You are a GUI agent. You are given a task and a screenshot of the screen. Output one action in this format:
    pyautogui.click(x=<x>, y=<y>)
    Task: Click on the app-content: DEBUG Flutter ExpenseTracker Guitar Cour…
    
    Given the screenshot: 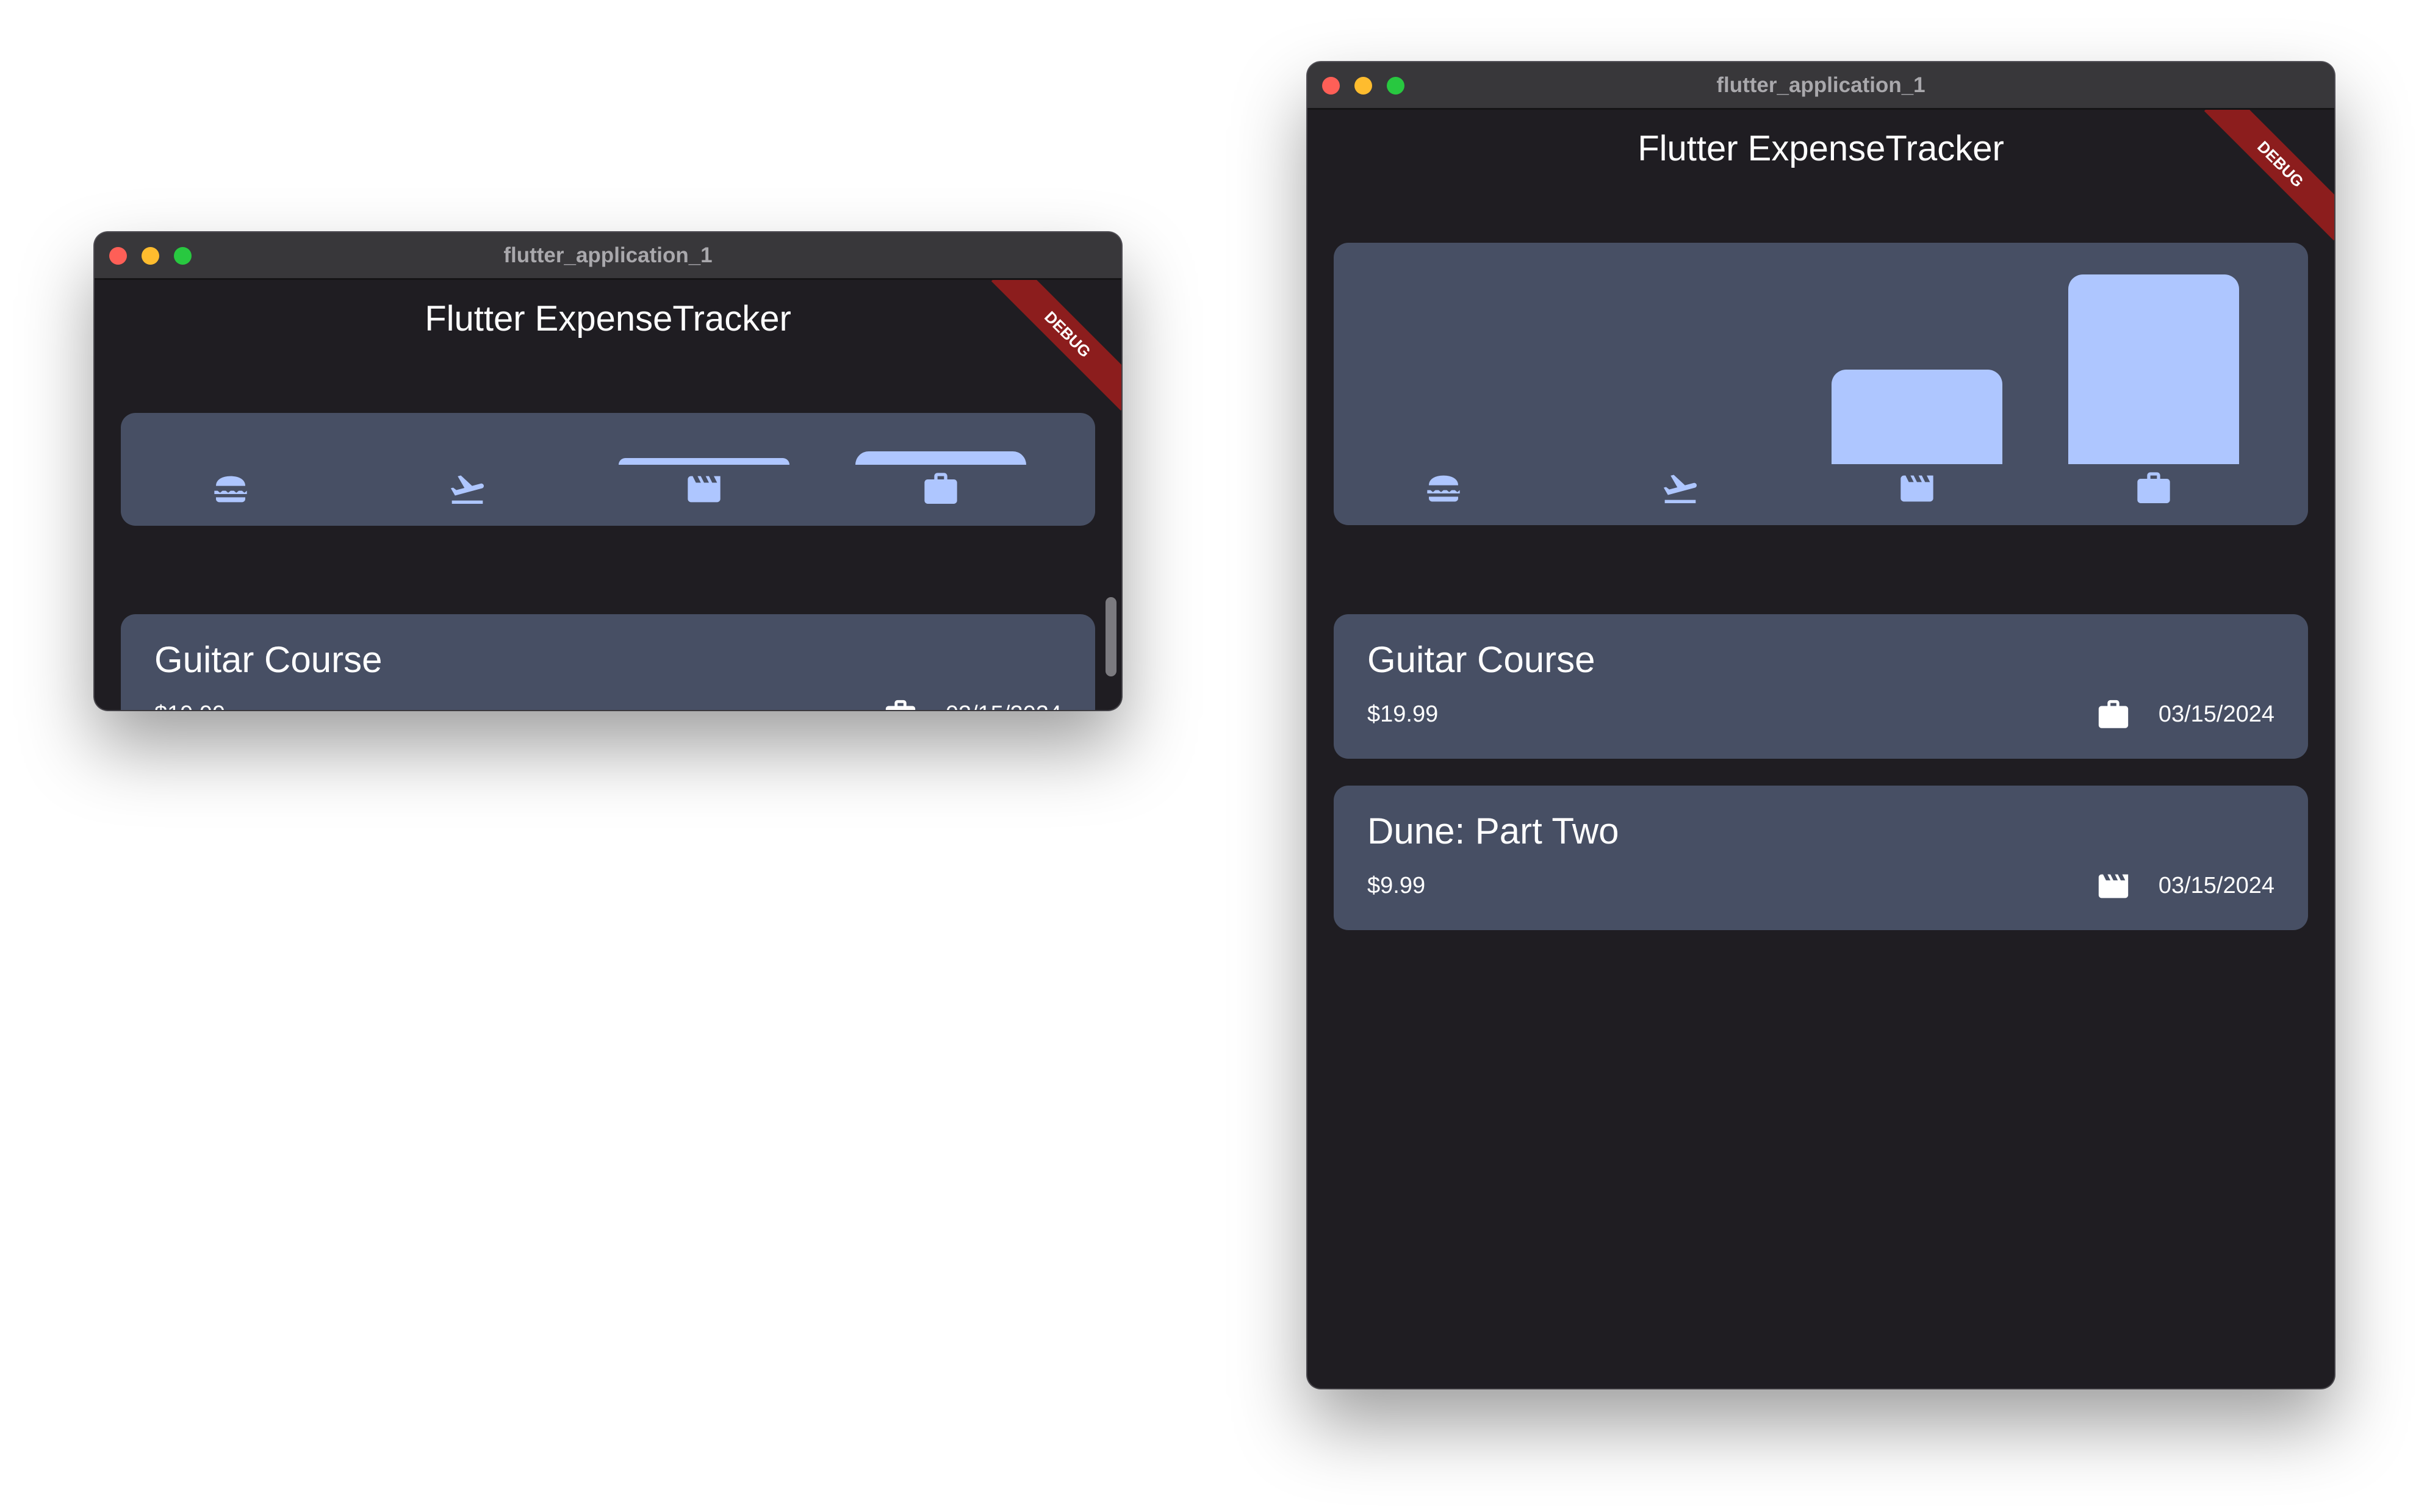 What is the action you would take?
    pyautogui.click(x=608, y=495)
    